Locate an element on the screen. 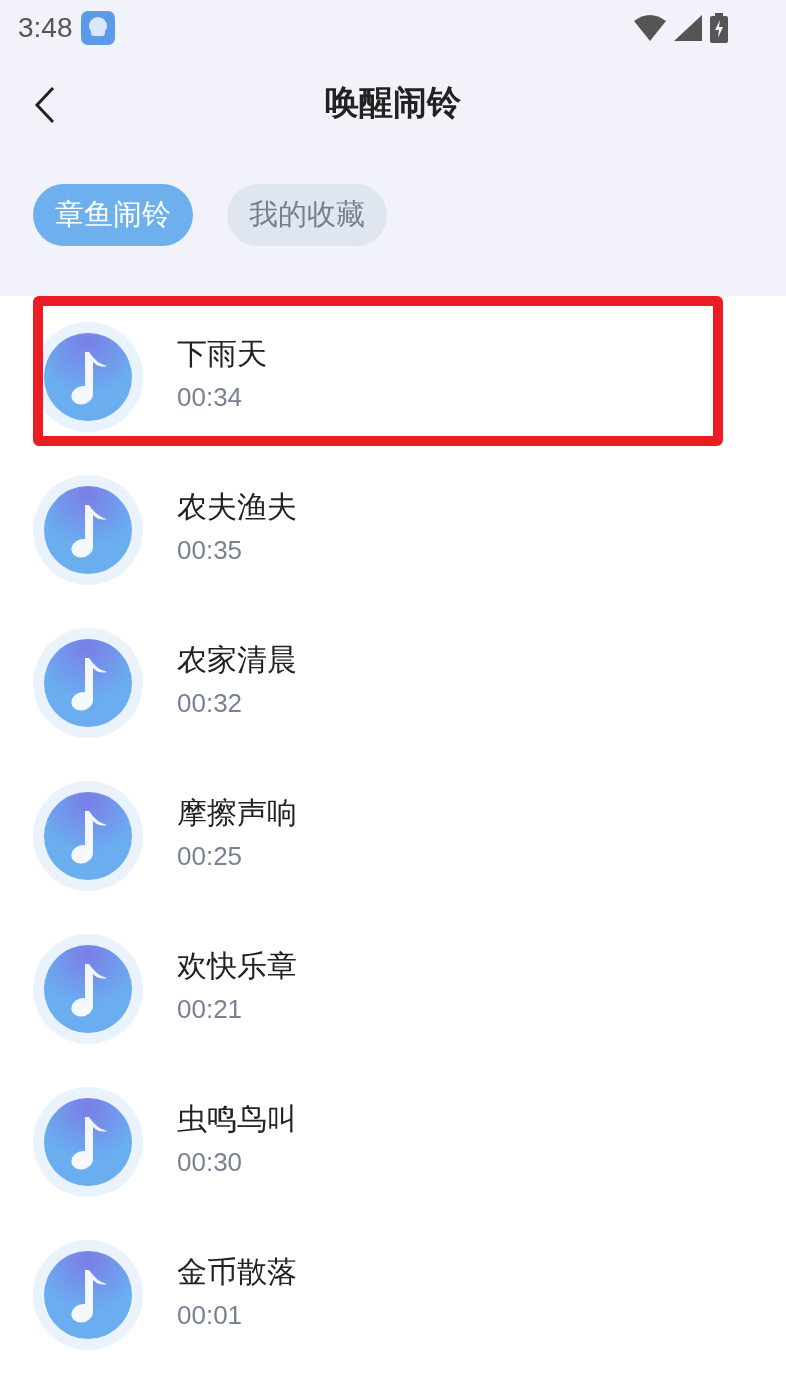  page-title: 唤醒闹铃 is located at coordinates (393, 102).